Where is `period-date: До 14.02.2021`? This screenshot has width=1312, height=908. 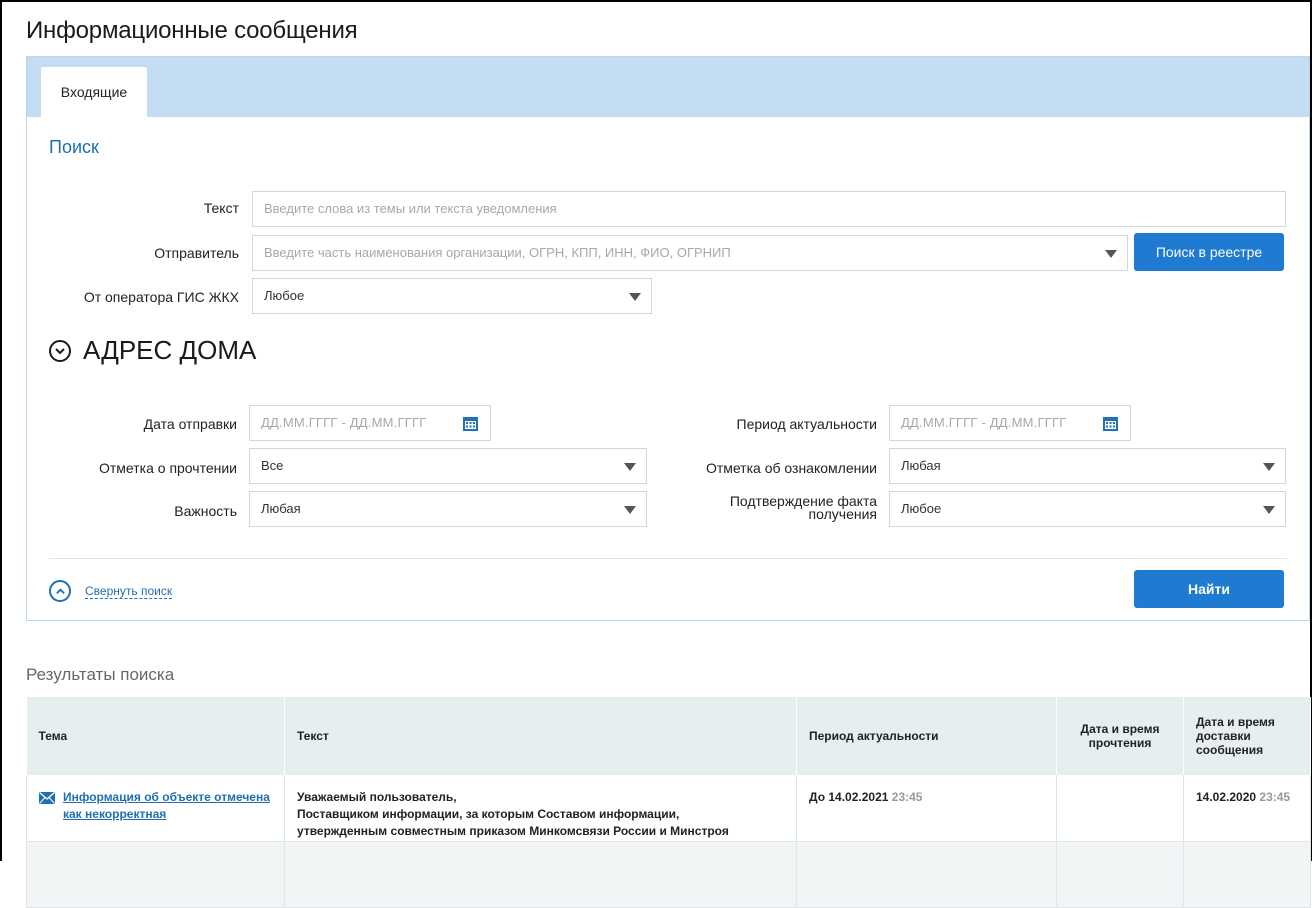 period-date: До 14.02.2021 is located at coordinates (849, 797).